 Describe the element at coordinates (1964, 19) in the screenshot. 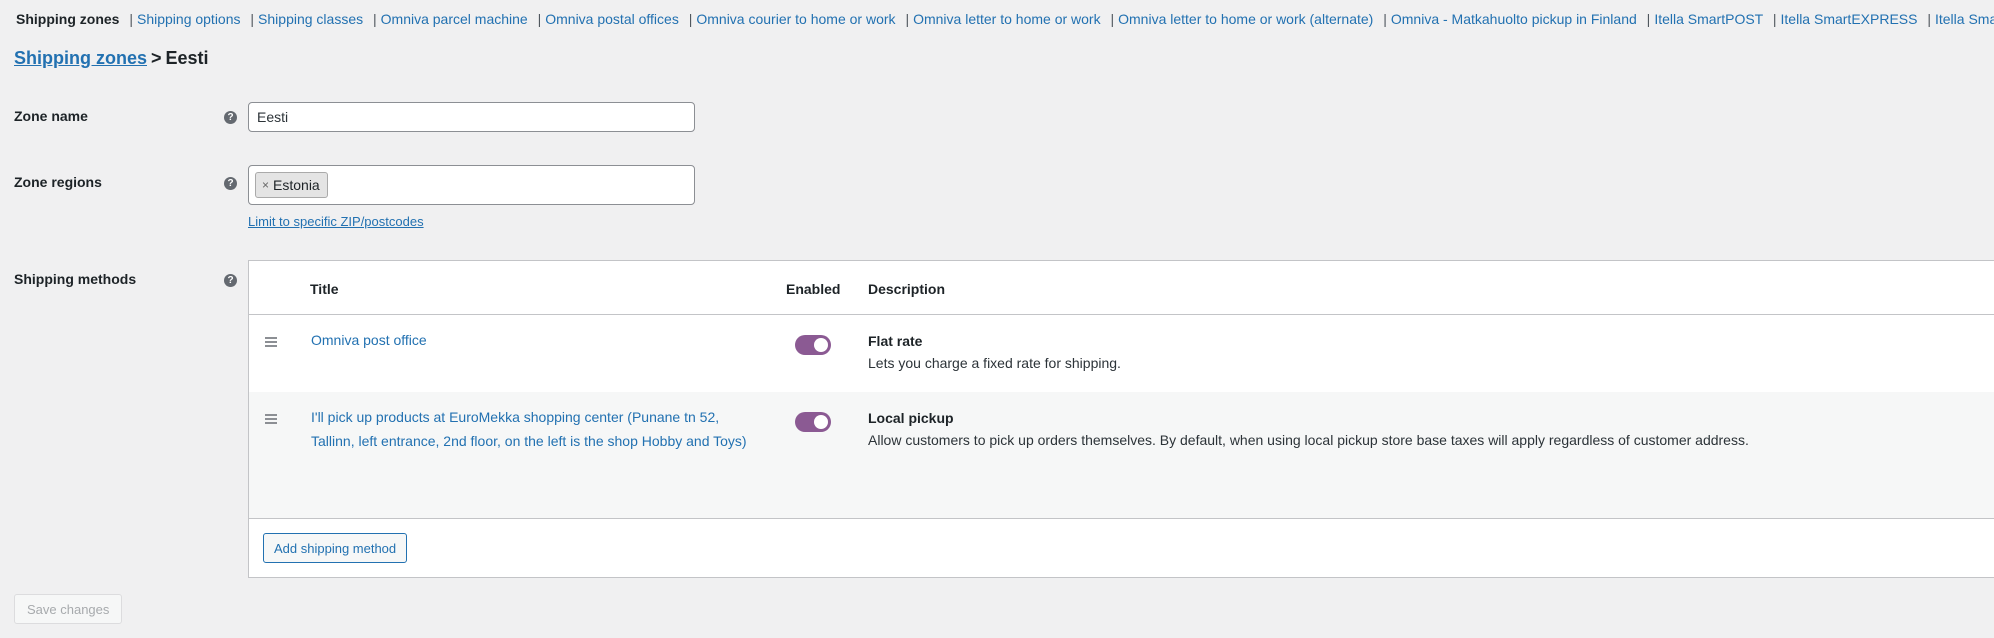

I see `subnav-itella-smartkuller: Itella SmartKULLER` at that location.